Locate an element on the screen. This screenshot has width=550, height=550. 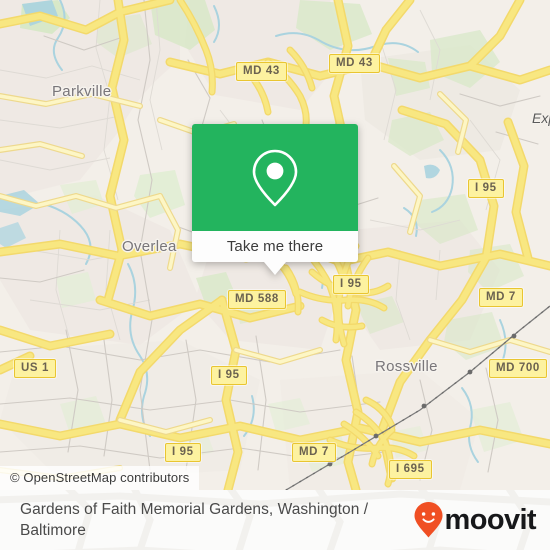
road-name-label-expressway: Exp is located at coordinates (541, 118).